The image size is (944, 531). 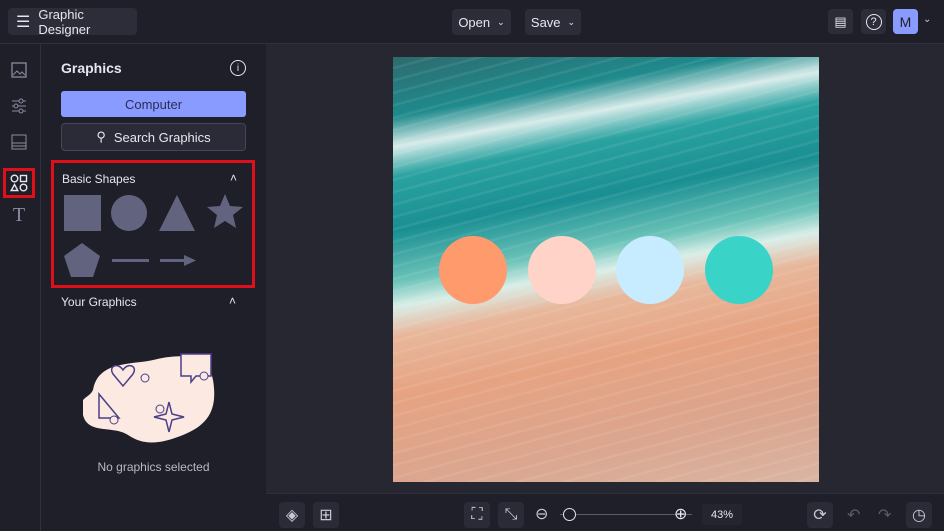 What do you see at coordinates (20, 287) in the screenshot?
I see `tool-rail: T` at bounding box center [20, 287].